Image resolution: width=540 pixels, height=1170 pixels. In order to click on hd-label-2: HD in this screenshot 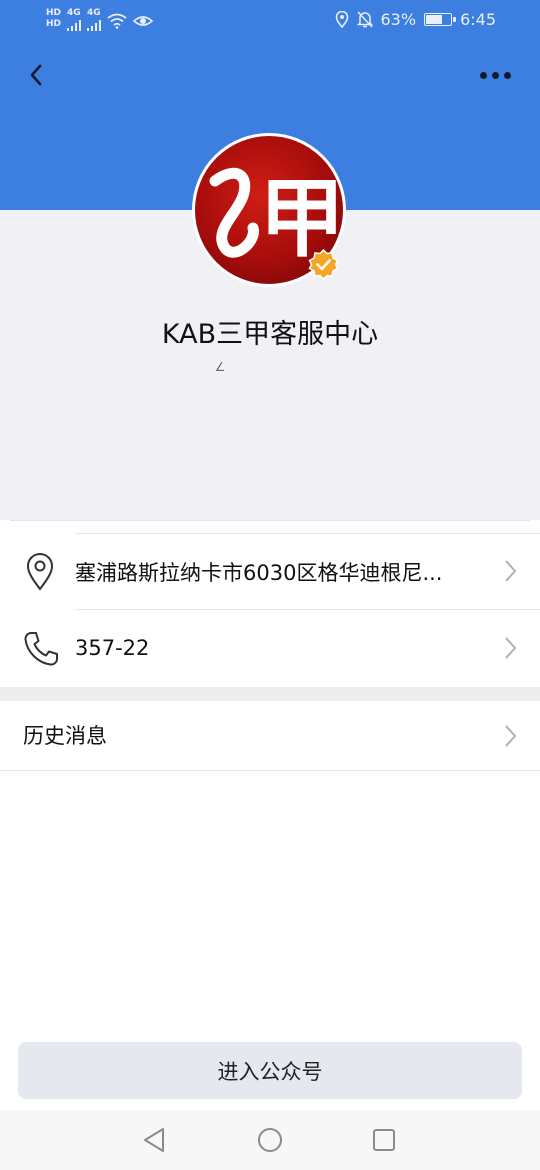, I will do `click(54, 24)`.